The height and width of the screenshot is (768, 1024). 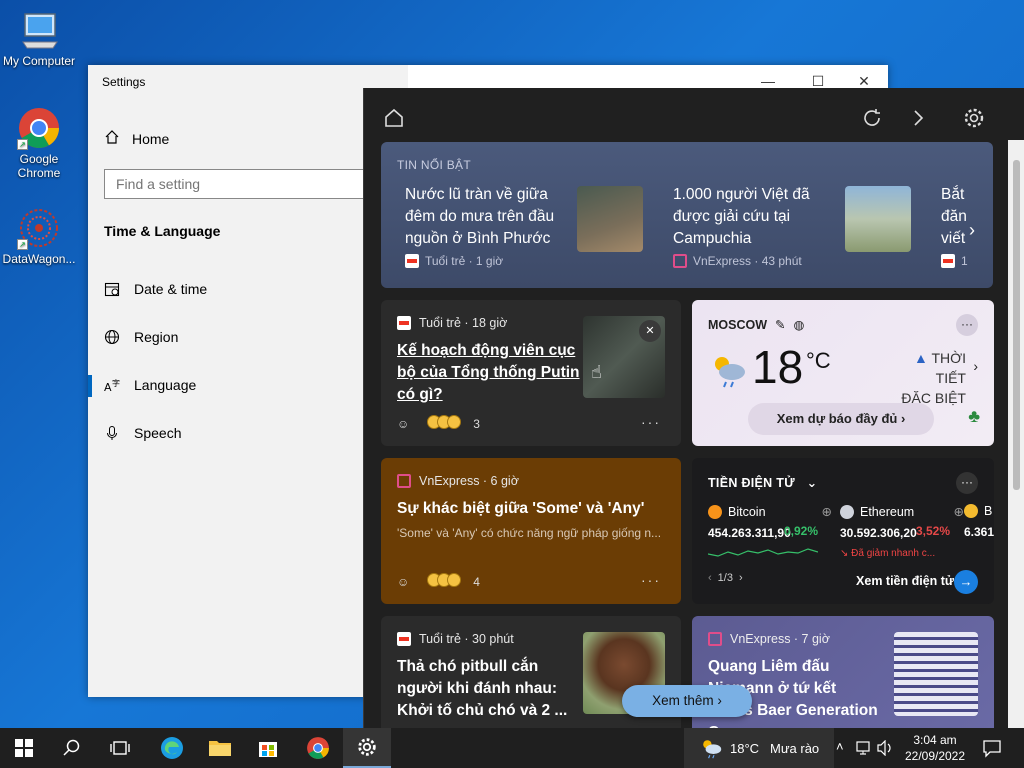 I want to click on coin-third: B 6.361, so click(x=979, y=521).